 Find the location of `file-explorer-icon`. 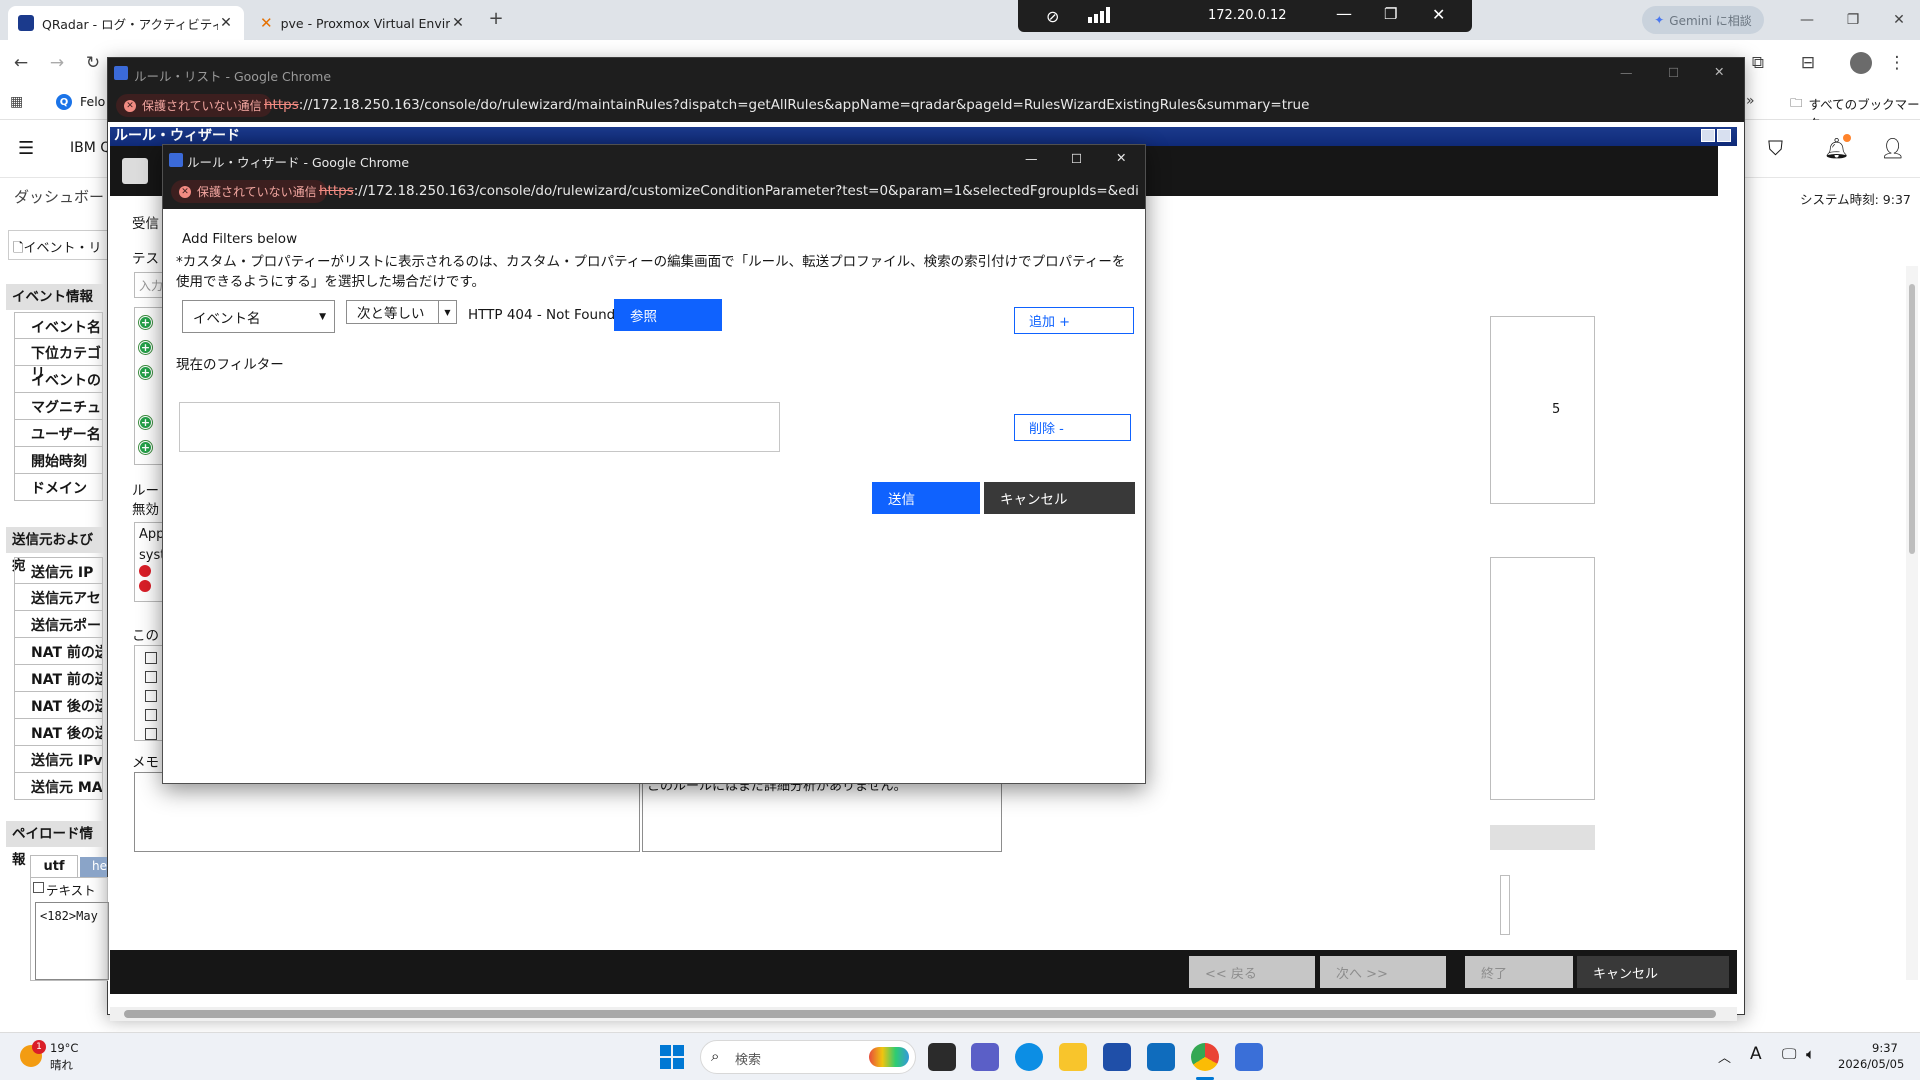

file-explorer-icon is located at coordinates (1073, 1057).